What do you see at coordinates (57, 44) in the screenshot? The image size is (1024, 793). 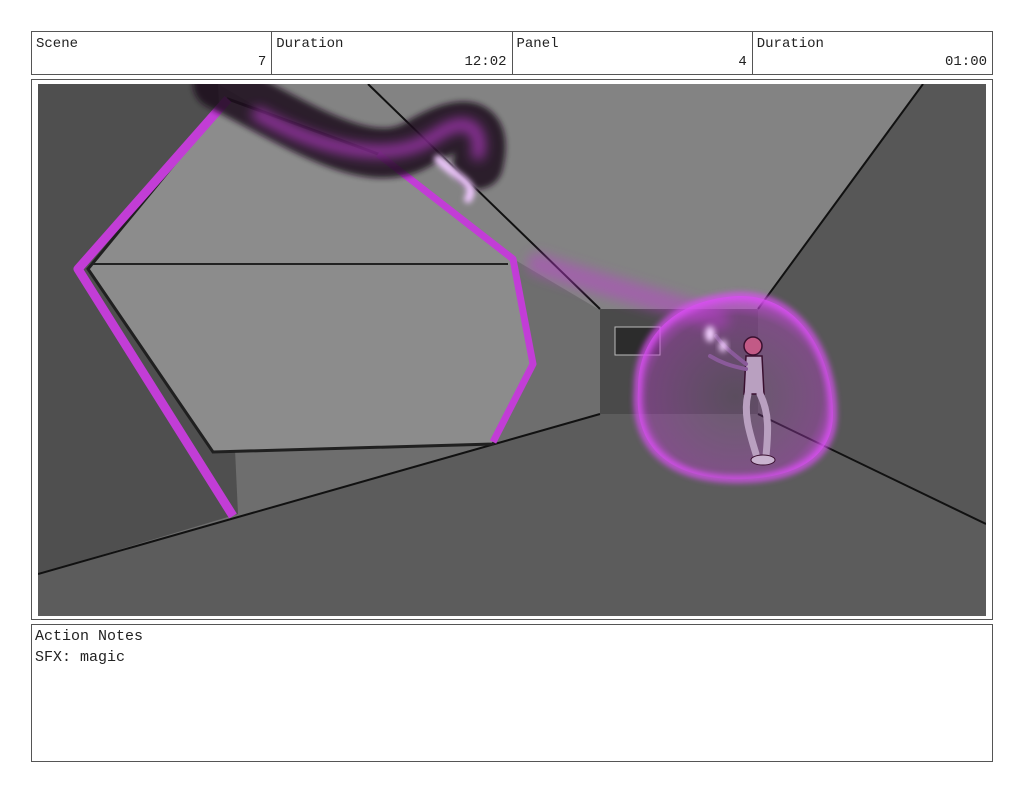 I see `scene-label: Scene` at bounding box center [57, 44].